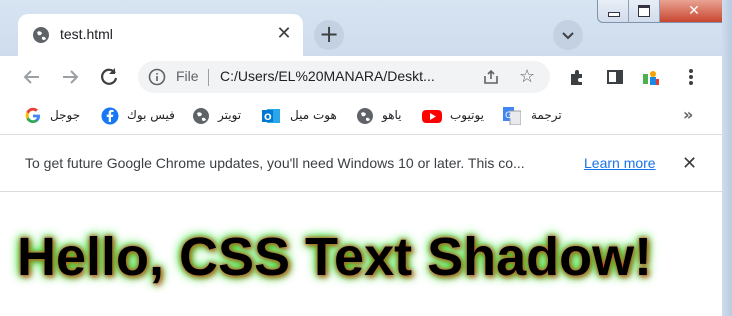 Image resolution: width=732 pixels, height=316 pixels. I want to click on info-icon, so click(157, 77).